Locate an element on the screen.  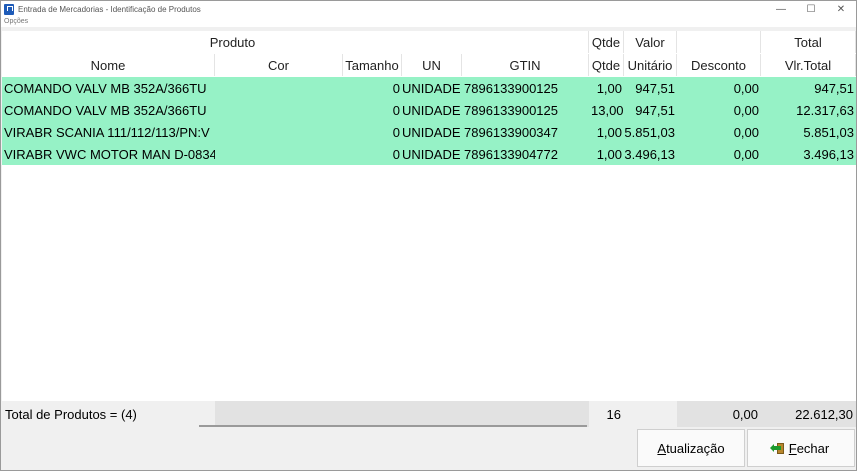
totals-spacer-valor is located at coordinates (650, 414).